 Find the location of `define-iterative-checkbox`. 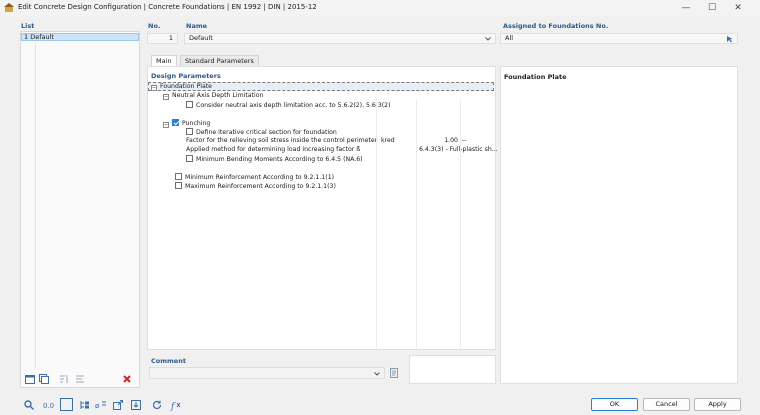

define-iterative-checkbox is located at coordinates (189, 131).